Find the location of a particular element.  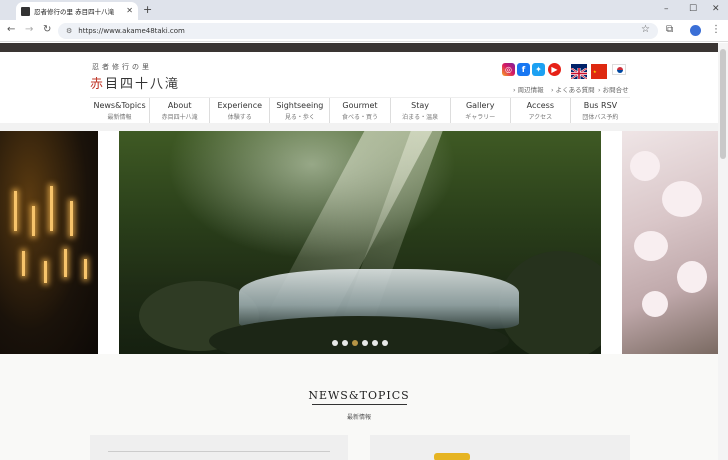

site-info-icon: ⚙ is located at coordinates (69, 31).